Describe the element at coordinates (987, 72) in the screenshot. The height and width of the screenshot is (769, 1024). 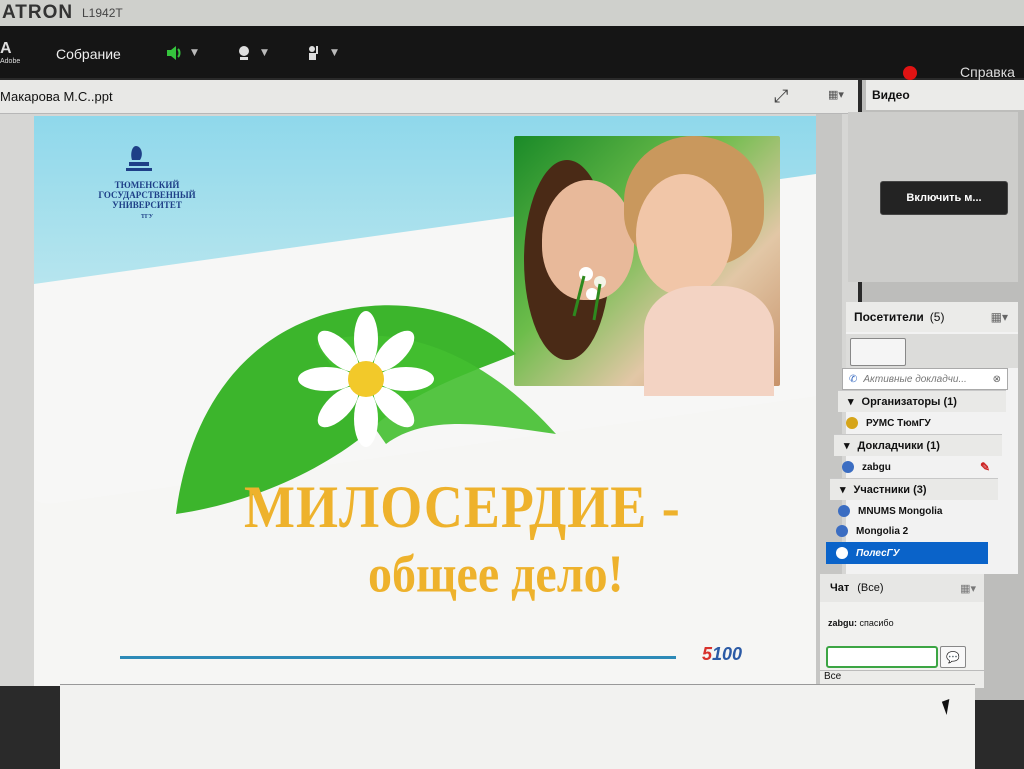
I see `help-menu: Справка` at that location.